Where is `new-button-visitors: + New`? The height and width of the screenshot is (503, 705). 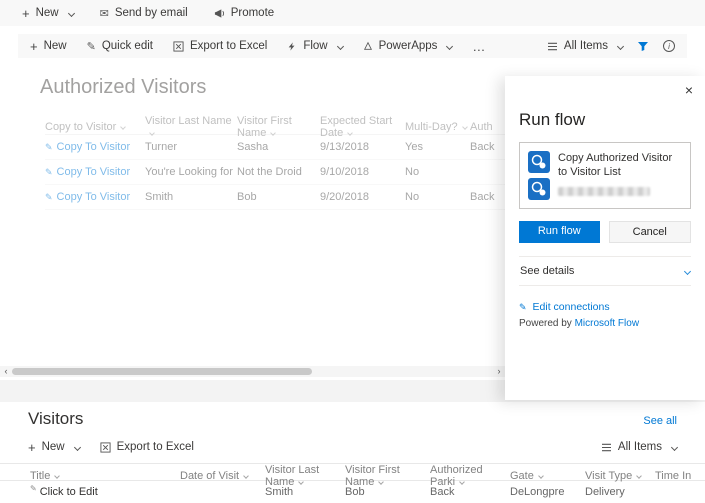 new-button-visitors: + New is located at coordinates (54, 447).